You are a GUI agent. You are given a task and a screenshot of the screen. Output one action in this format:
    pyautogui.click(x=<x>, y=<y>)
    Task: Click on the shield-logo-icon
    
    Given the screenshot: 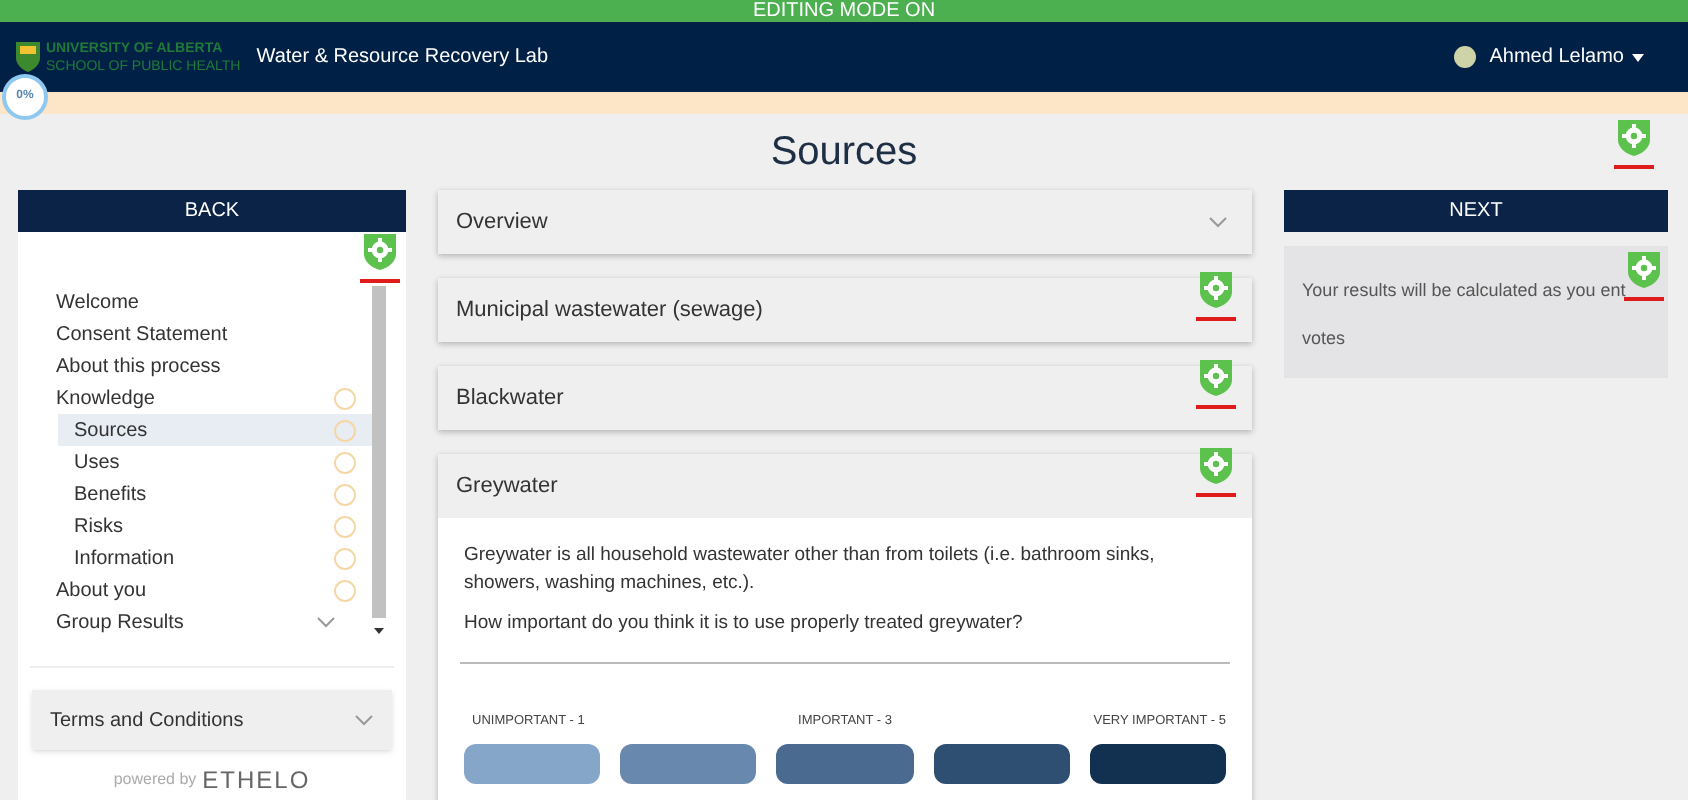 What is the action you would take?
    pyautogui.click(x=28, y=57)
    